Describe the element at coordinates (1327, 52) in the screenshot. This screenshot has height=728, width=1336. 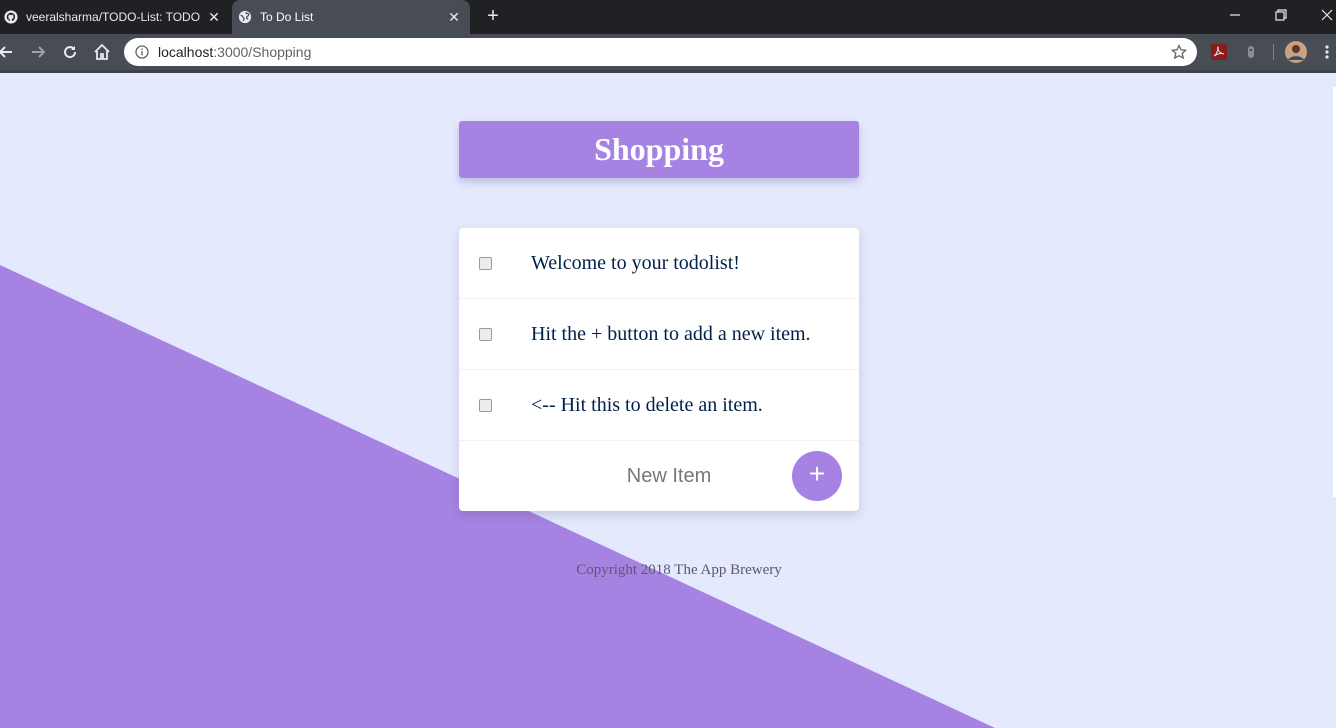
I see `menu-icon` at that location.